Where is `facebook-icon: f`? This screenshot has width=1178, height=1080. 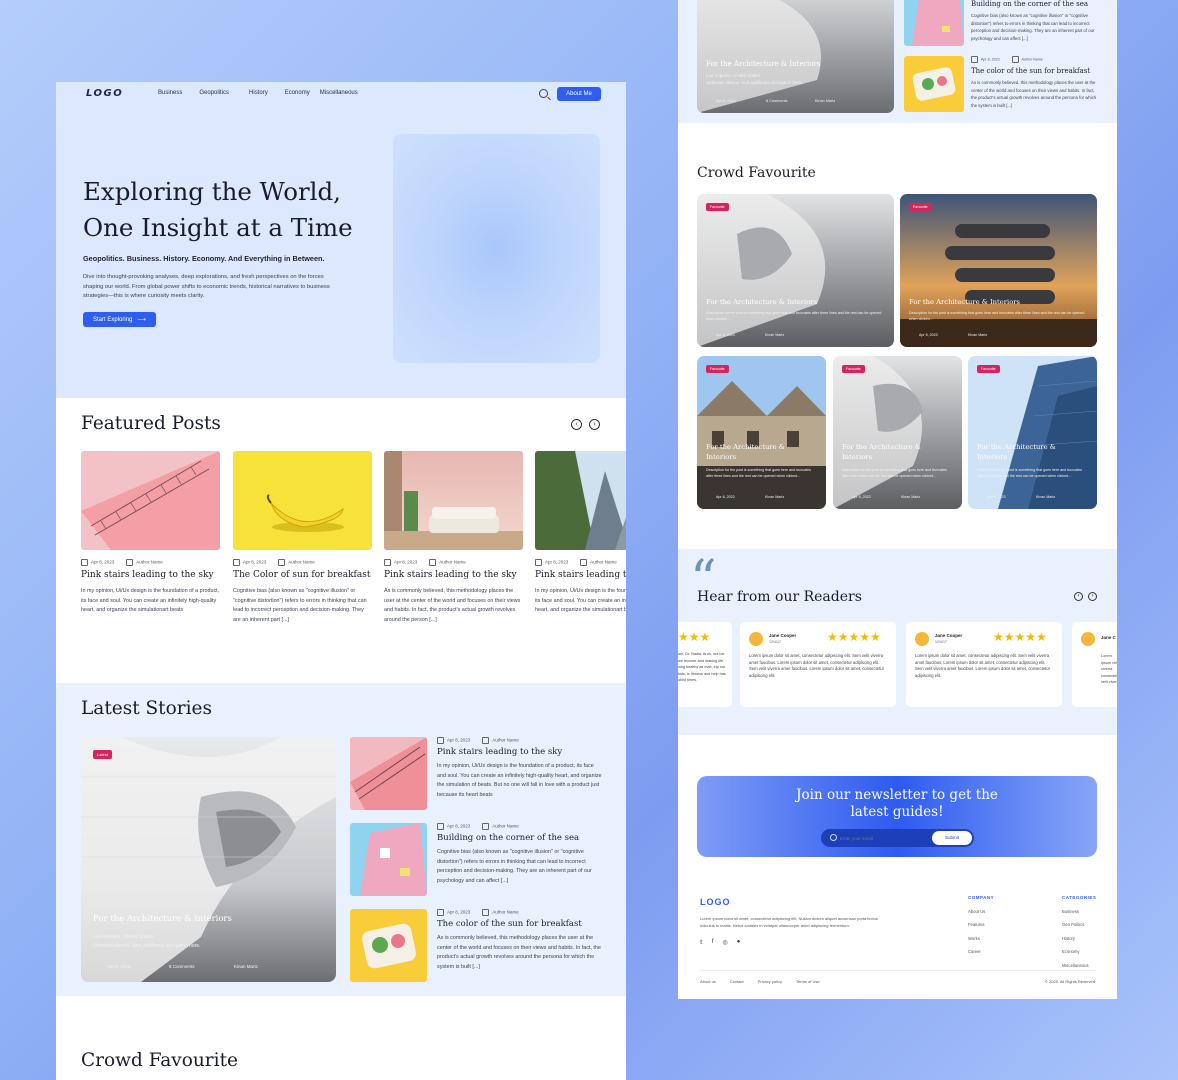
facebook-icon: f is located at coordinates (713, 942).